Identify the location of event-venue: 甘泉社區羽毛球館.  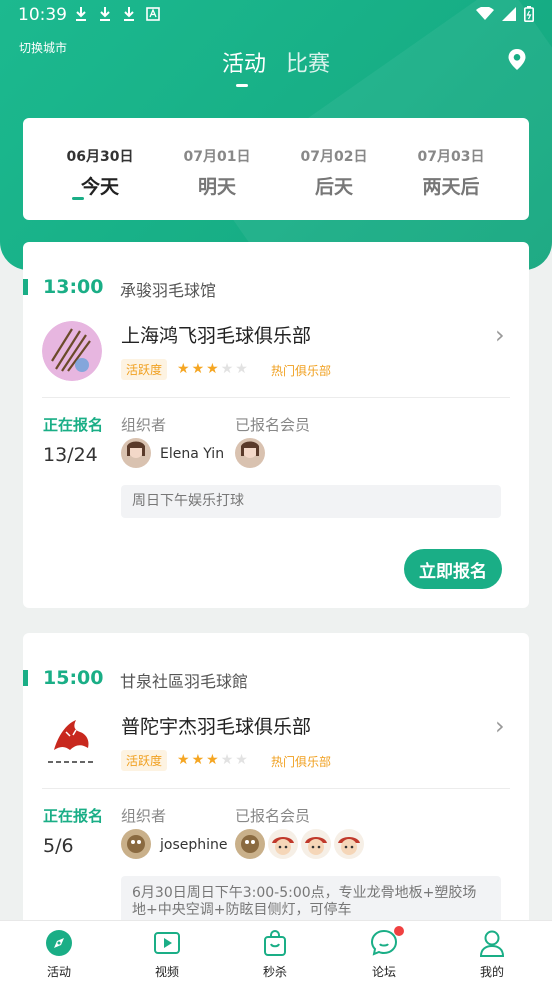
(184, 681).